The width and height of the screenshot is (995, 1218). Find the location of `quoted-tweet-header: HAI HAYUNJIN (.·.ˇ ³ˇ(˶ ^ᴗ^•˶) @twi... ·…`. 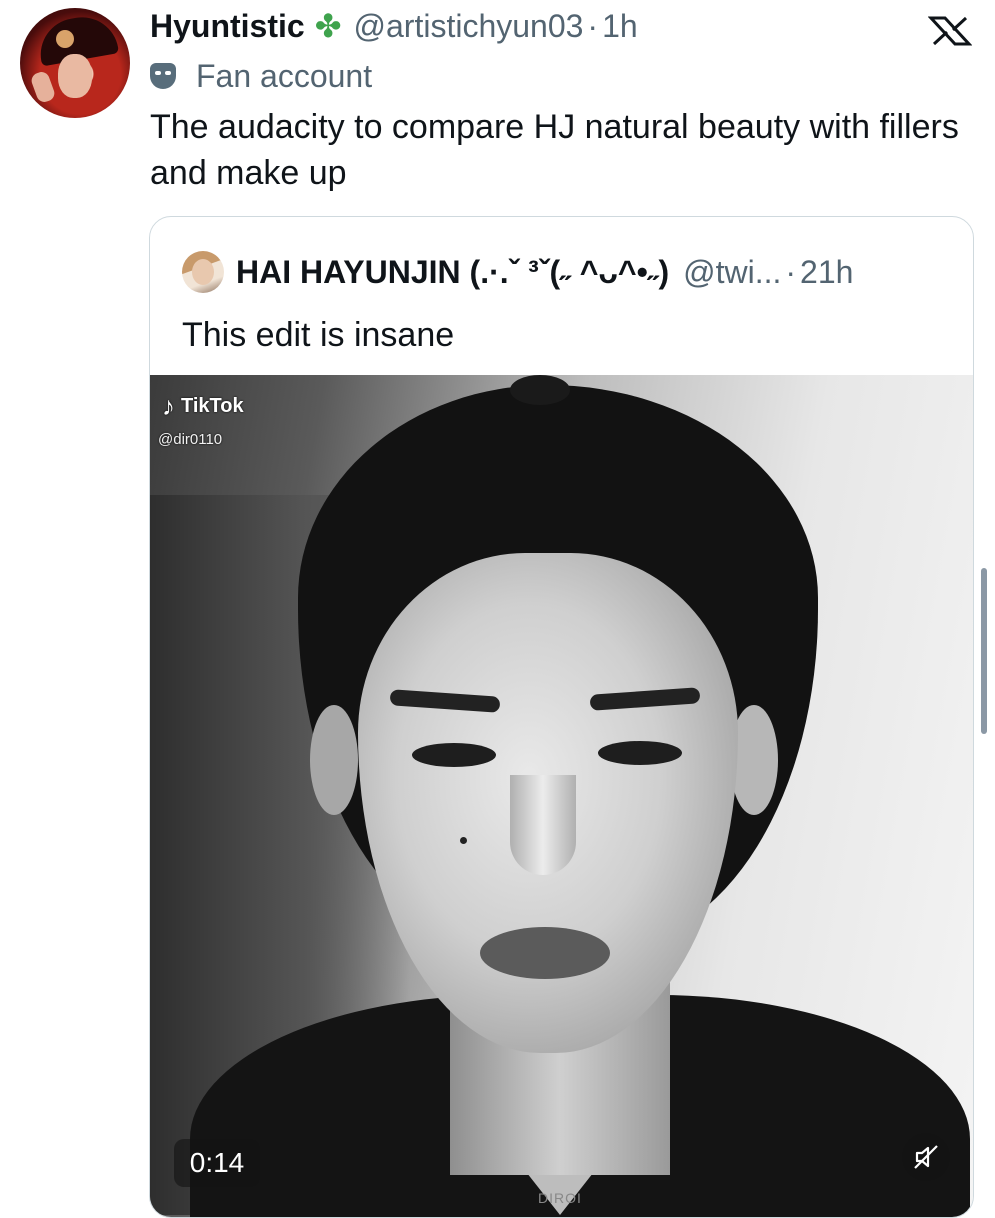

quoted-tweet-header: HAI HAYUNJIN (.·.ˇ ³ˇ(˶ ^ᴗ^•˶) @twi... ·… is located at coordinates (517, 272).